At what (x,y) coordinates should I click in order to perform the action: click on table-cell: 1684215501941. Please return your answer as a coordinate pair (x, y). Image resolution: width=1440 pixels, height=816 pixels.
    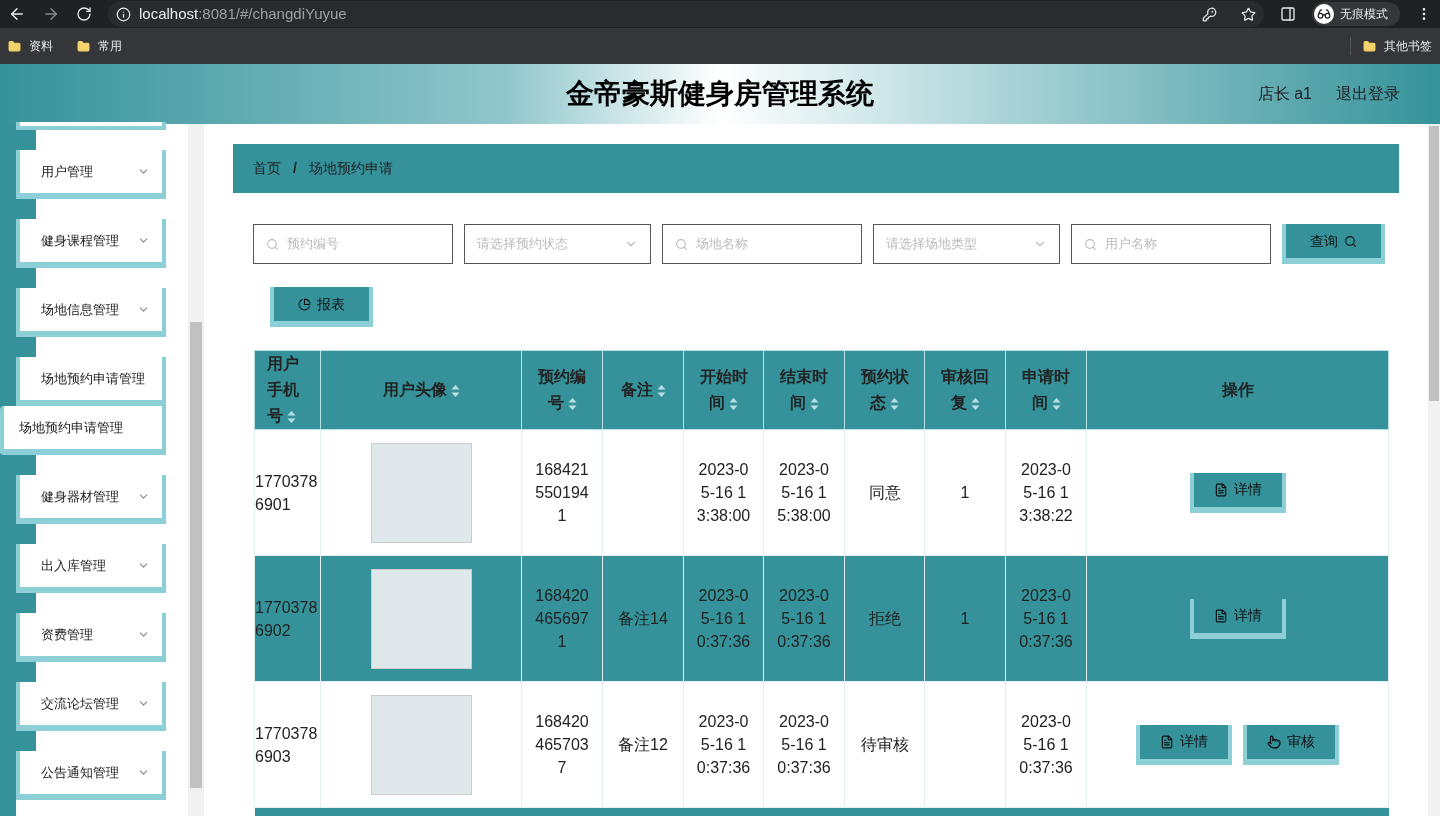
    Looking at the image, I should click on (562, 492).